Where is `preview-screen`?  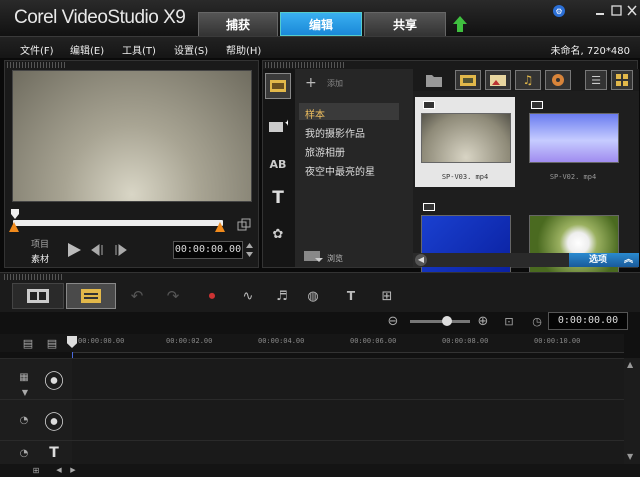 preview-screen is located at coordinates (132, 136).